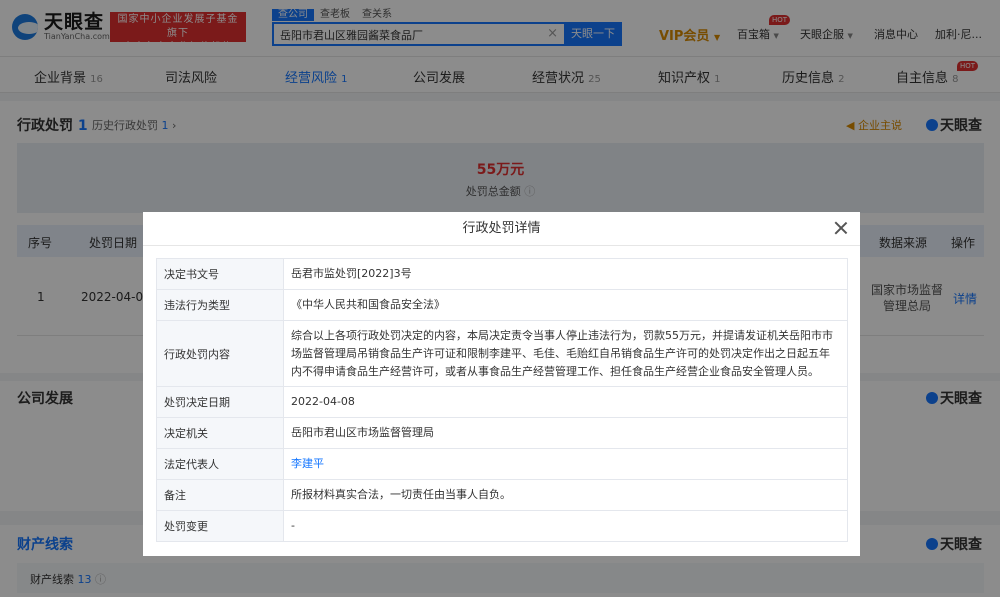 This screenshot has height=597, width=1000. I want to click on detail-label: 违法行为类型, so click(220, 305).